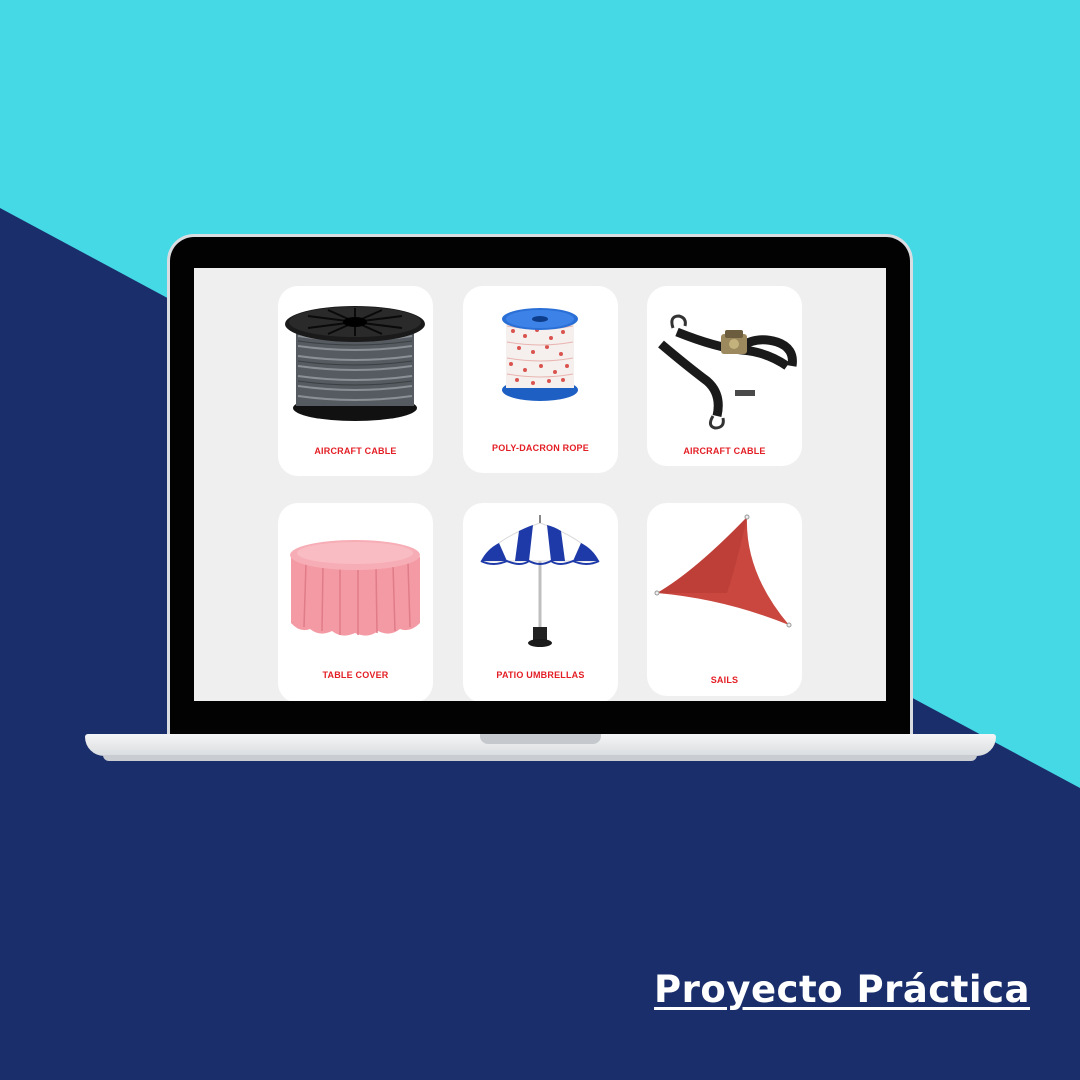 This screenshot has width=1080, height=1080. I want to click on rope-spool-icon, so click(540, 354).